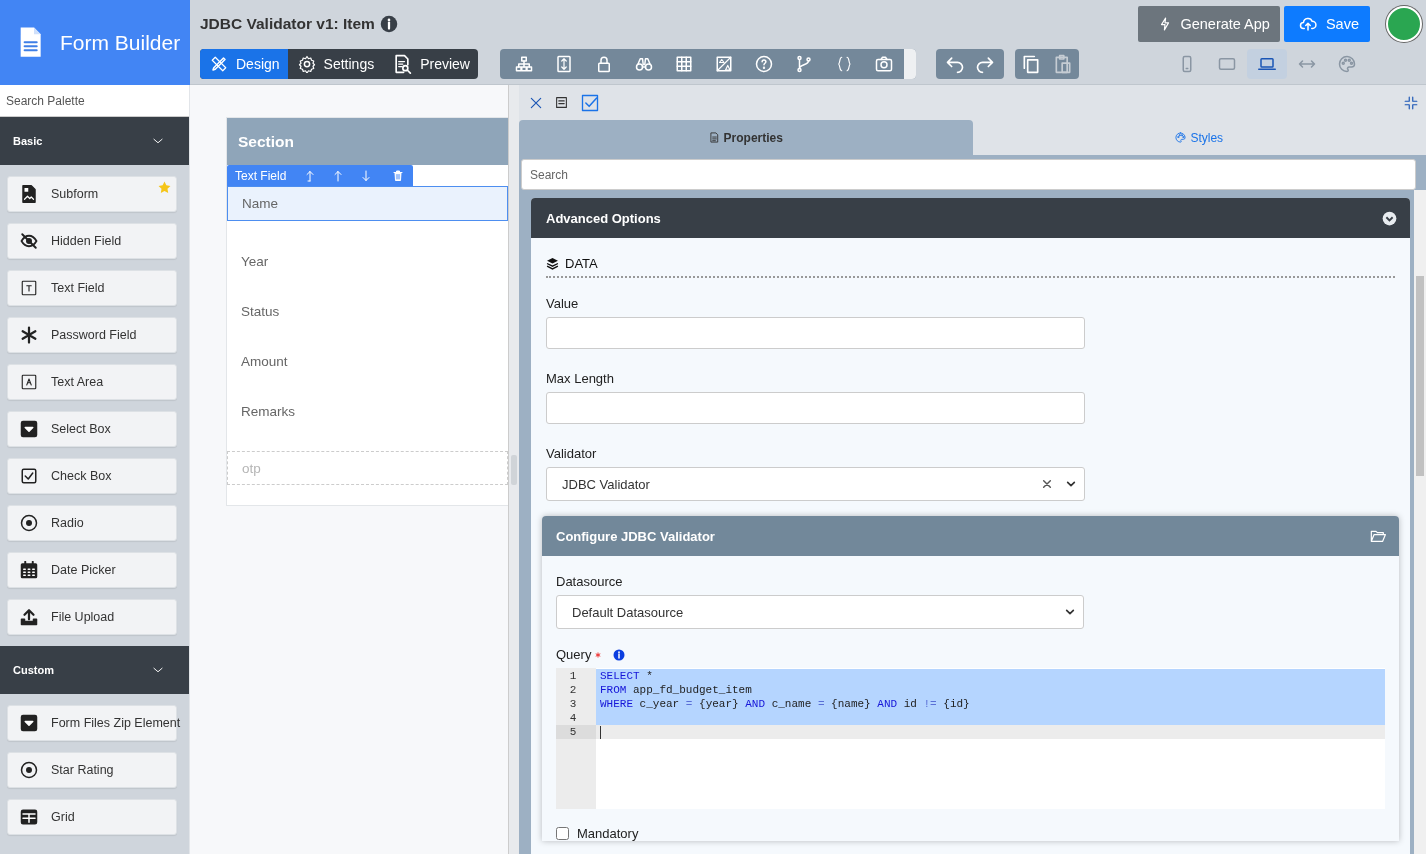  I want to click on field-label: Max Length, so click(580, 378).